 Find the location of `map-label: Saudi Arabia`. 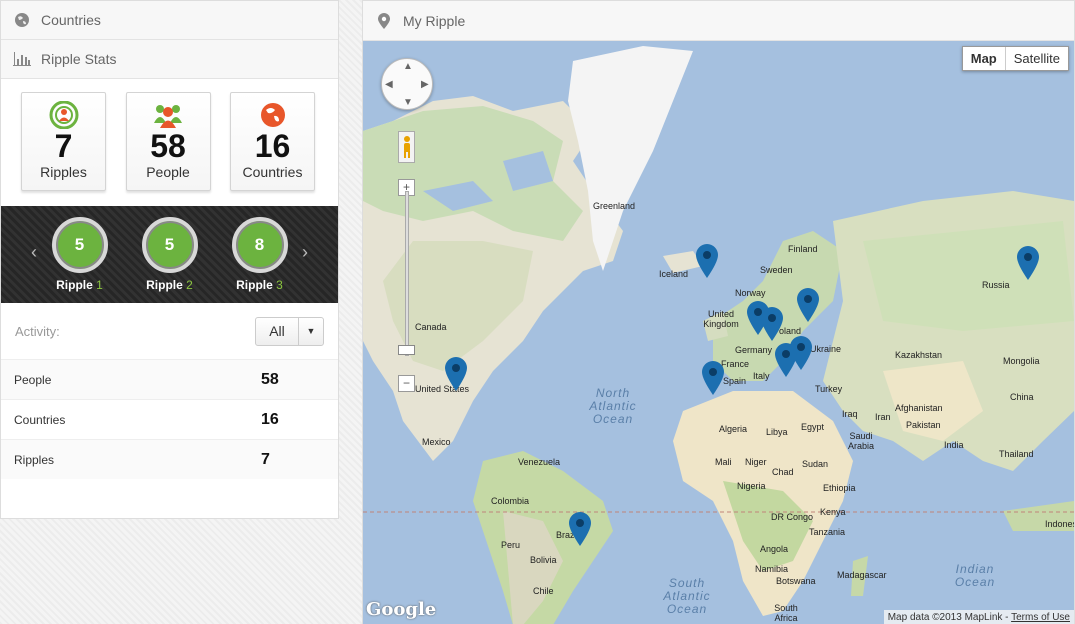

map-label: Saudi Arabia is located at coordinates (860, 441).